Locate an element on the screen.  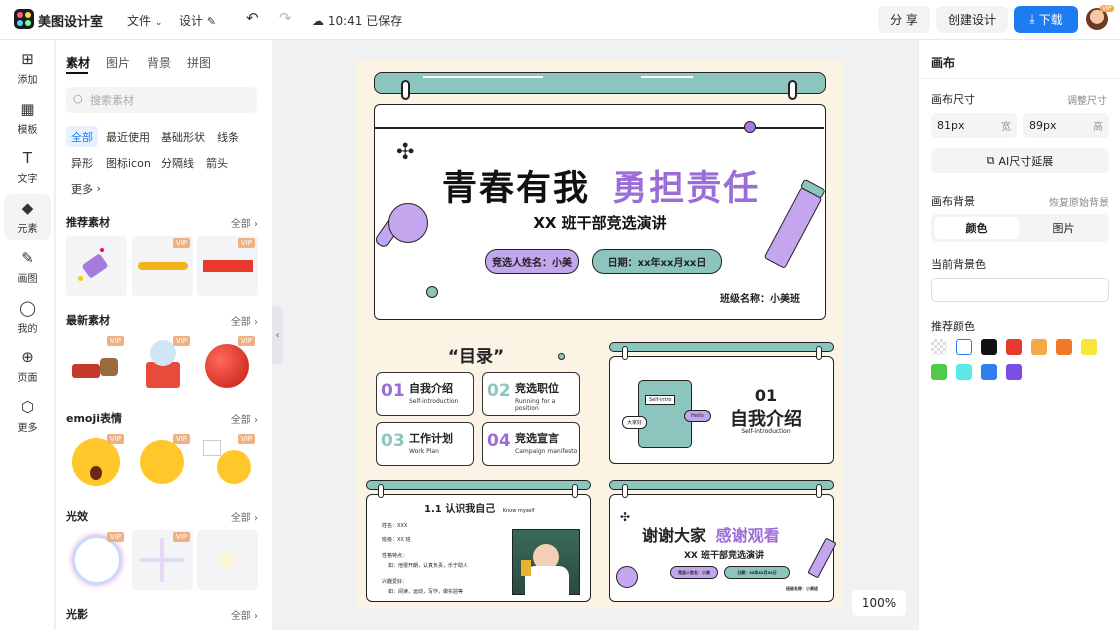
collapse-panel-button: ‹ is located at coordinates (277, 335).